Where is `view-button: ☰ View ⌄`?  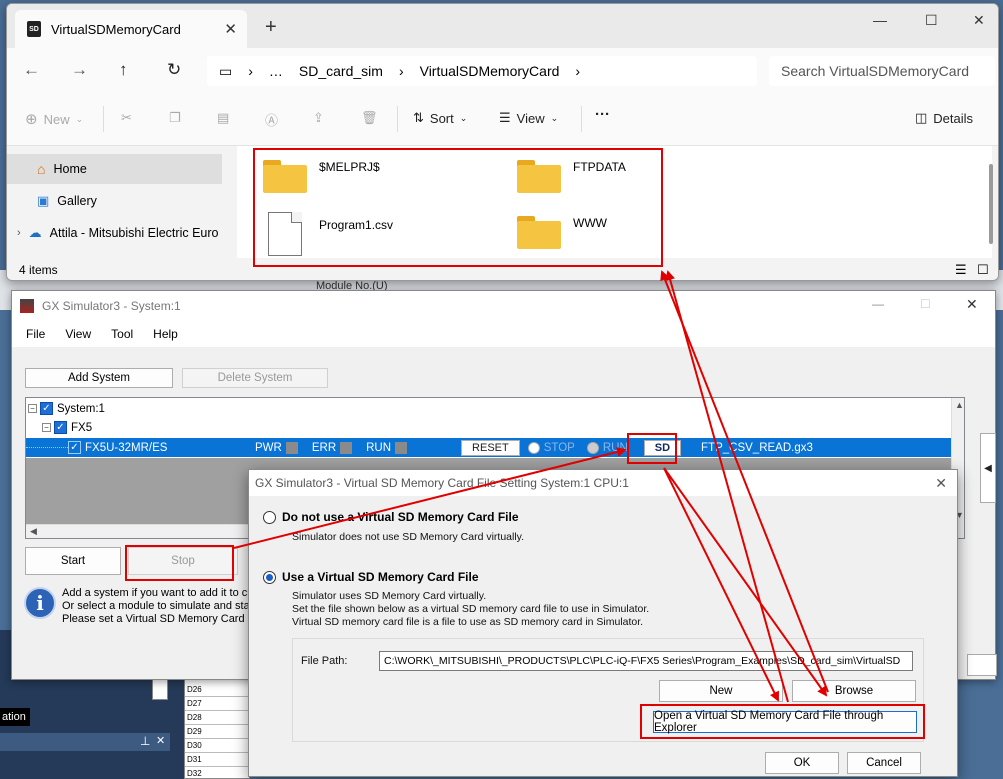
view-button: ☰ View ⌄ is located at coordinates (528, 118).